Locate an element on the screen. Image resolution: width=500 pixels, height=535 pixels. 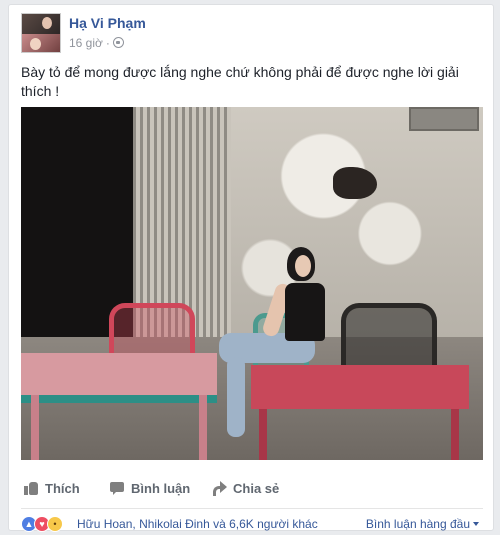
comment-icon is located at coordinates (117, 488).